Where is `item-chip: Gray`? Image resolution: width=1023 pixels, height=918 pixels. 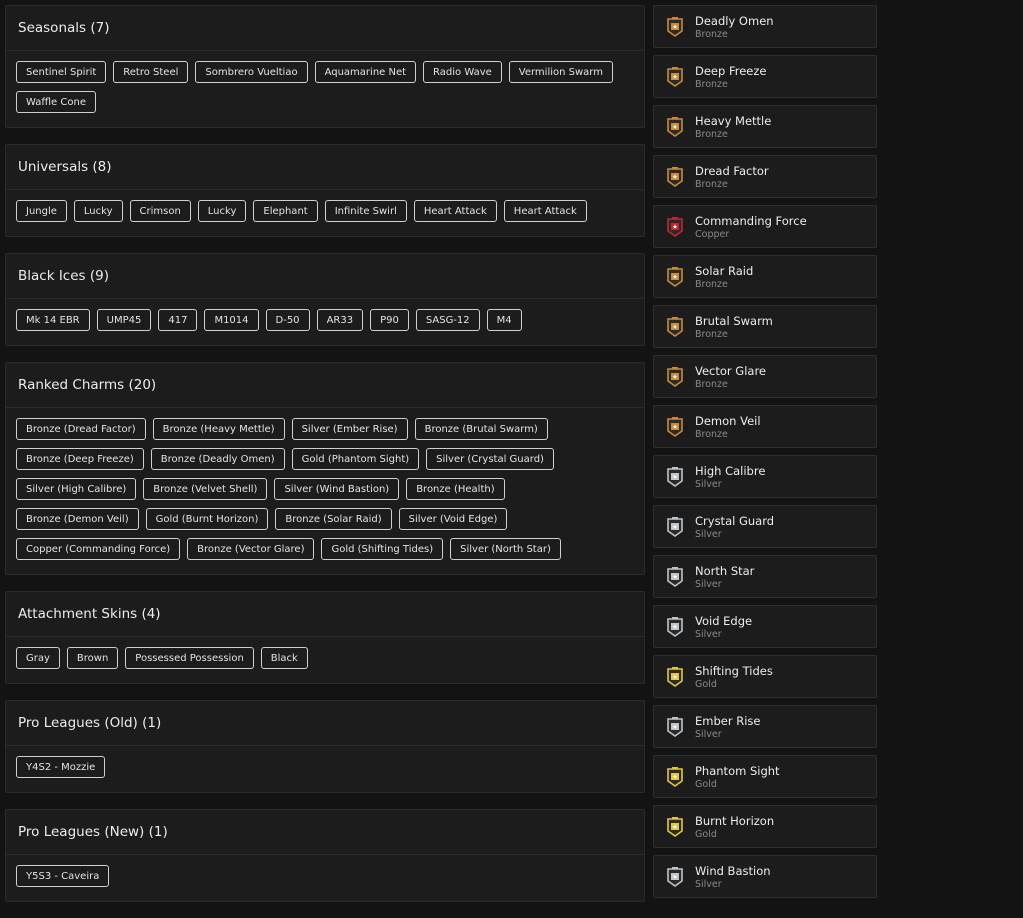 item-chip: Gray is located at coordinates (38, 658).